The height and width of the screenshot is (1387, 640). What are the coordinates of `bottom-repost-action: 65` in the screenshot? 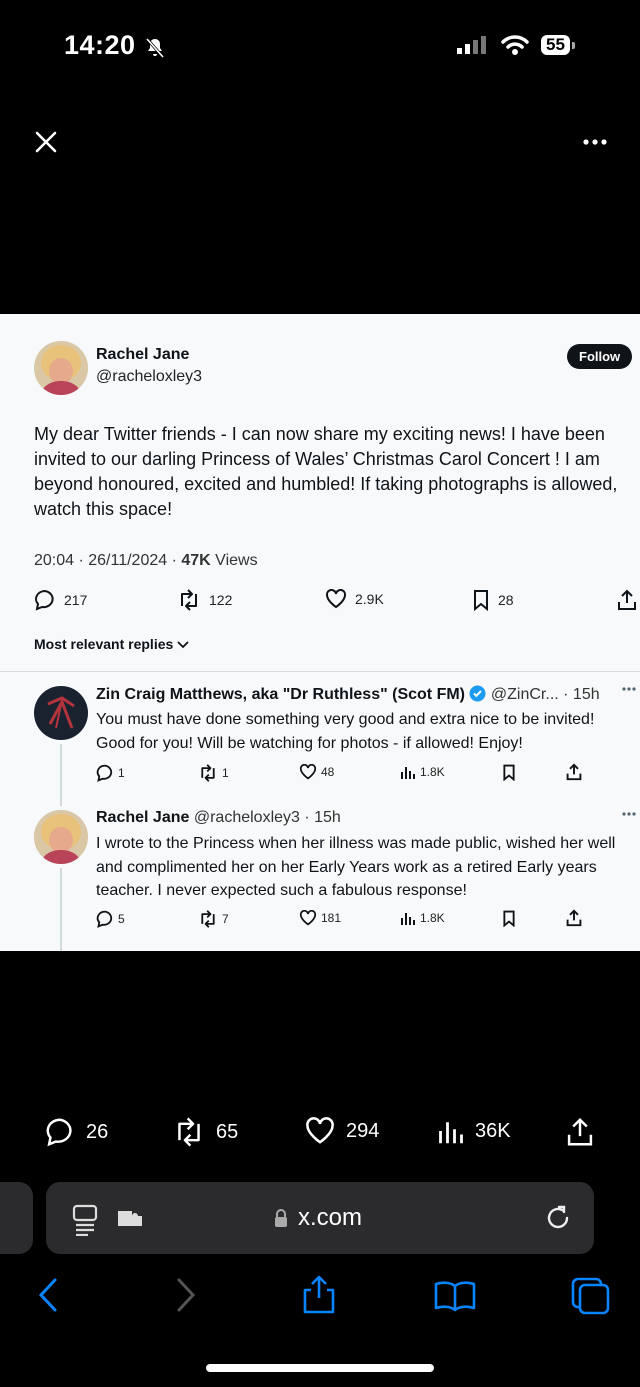 It's located at (205, 1132).